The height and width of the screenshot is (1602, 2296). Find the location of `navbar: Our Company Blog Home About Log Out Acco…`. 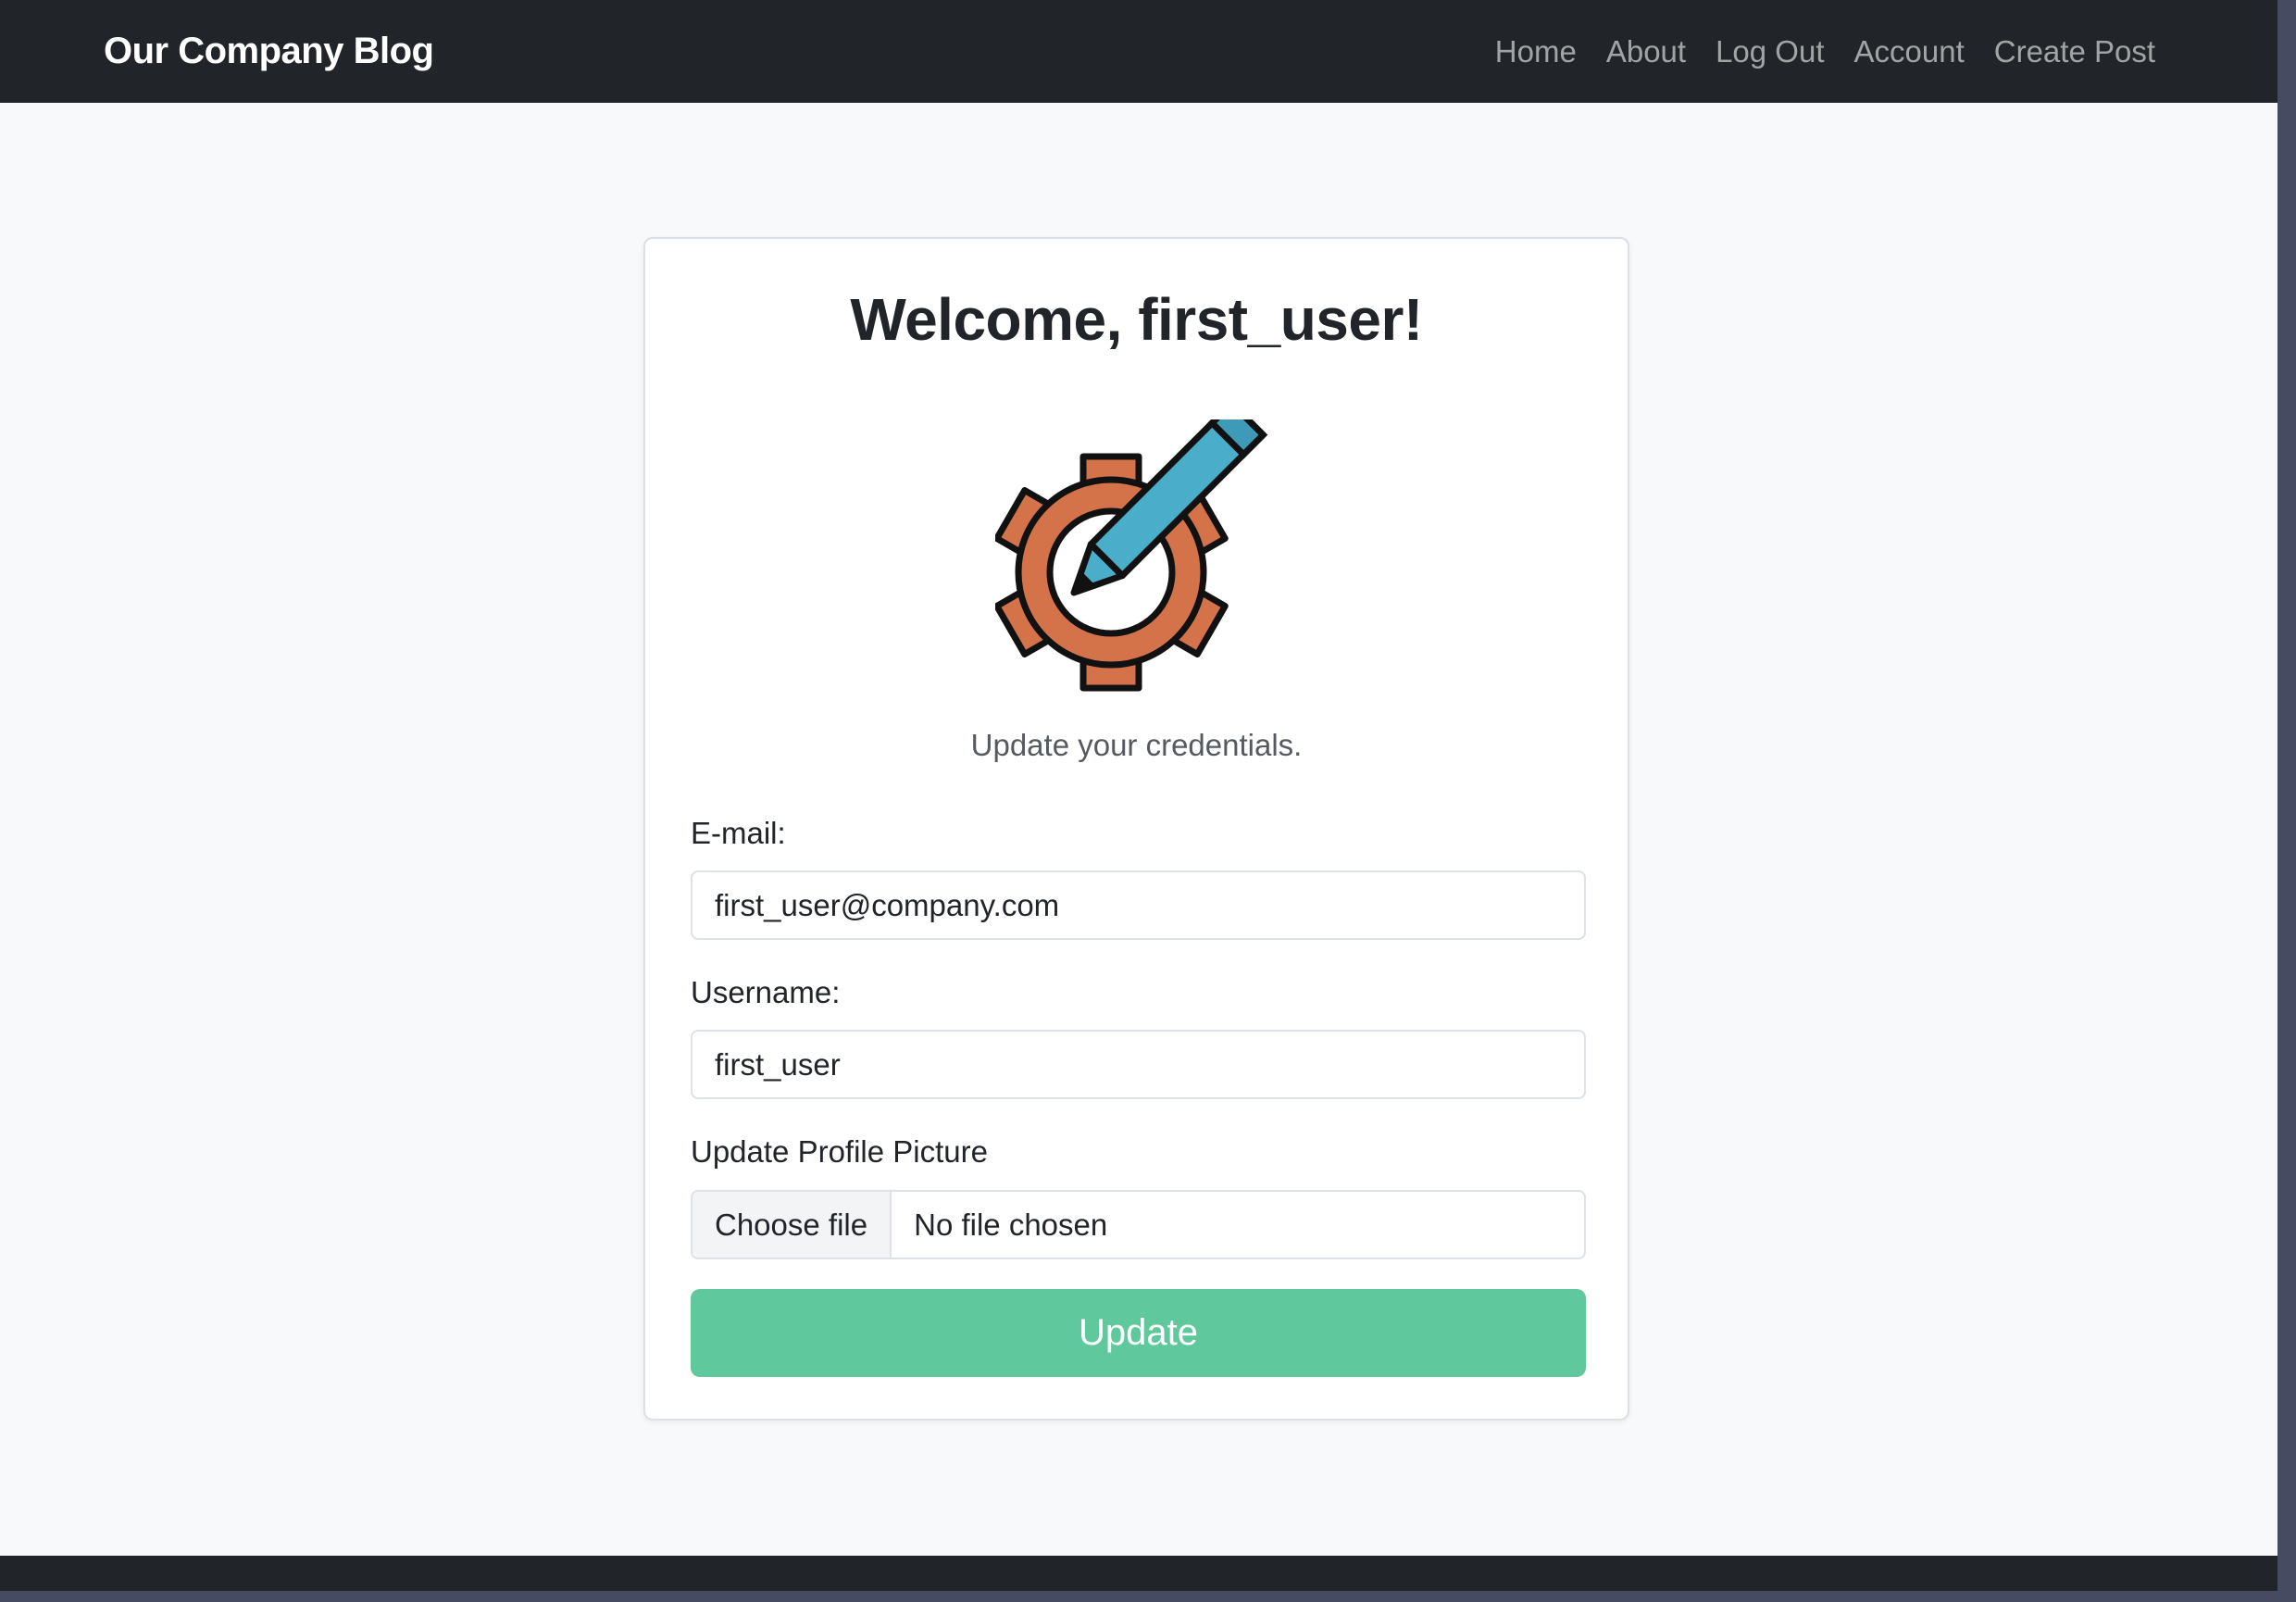

navbar: Our Company Blog Home About Log Out Acco… is located at coordinates (1138, 51).